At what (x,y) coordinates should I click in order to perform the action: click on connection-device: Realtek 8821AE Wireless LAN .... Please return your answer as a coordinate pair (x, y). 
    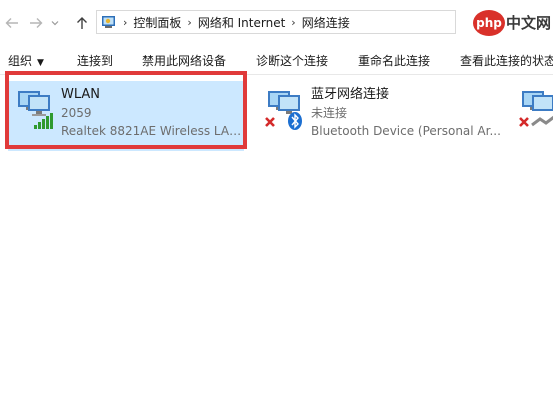
    Looking at the image, I should click on (151, 131).